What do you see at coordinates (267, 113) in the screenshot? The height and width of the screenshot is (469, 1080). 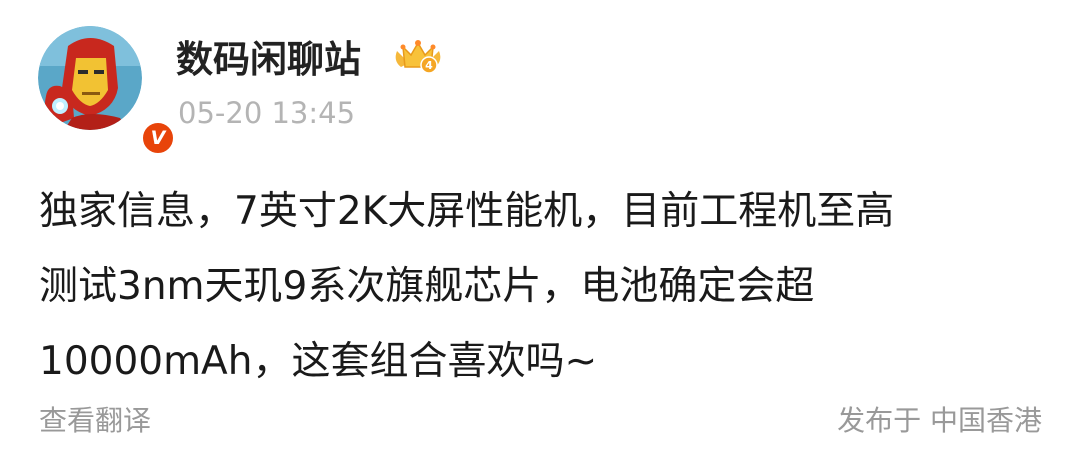 I see `post-timestamp: 05-20 13:45` at bounding box center [267, 113].